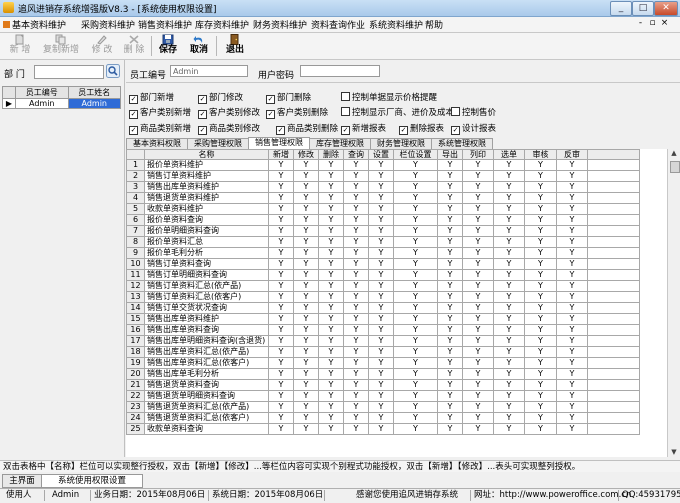 The image size is (680, 503). Describe the element at coordinates (279, 143) in the screenshot. I see `tab-sales: 销售管理权限` at that location.